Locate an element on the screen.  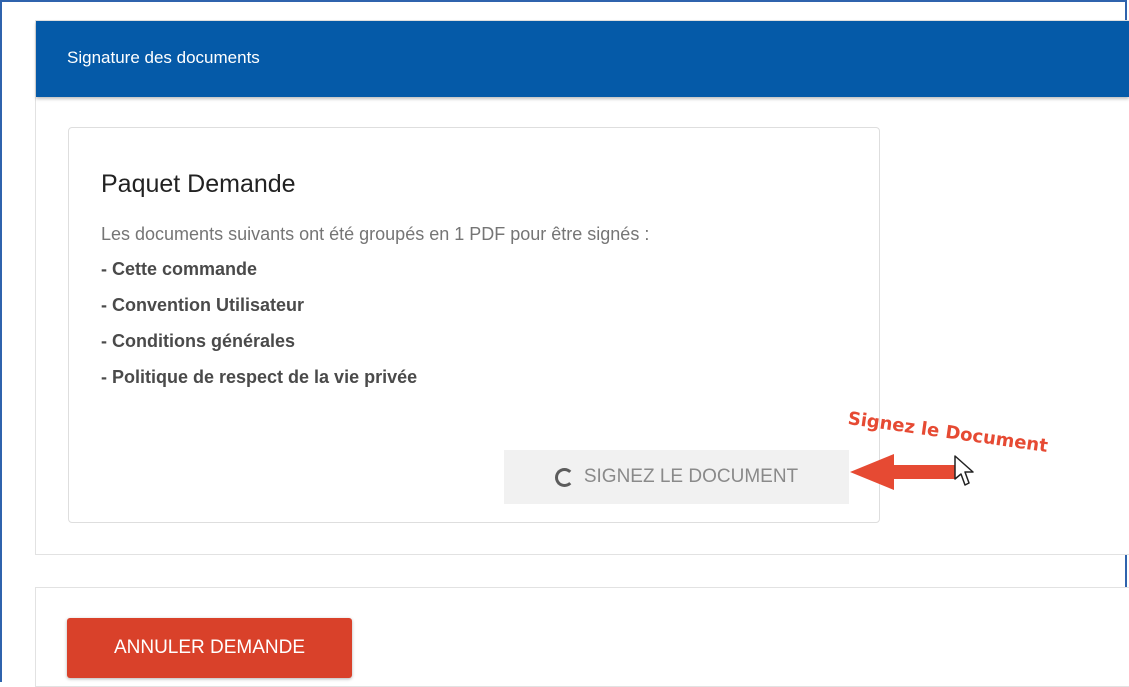
mouse-pointer-icon is located at coordinates (964, 470).